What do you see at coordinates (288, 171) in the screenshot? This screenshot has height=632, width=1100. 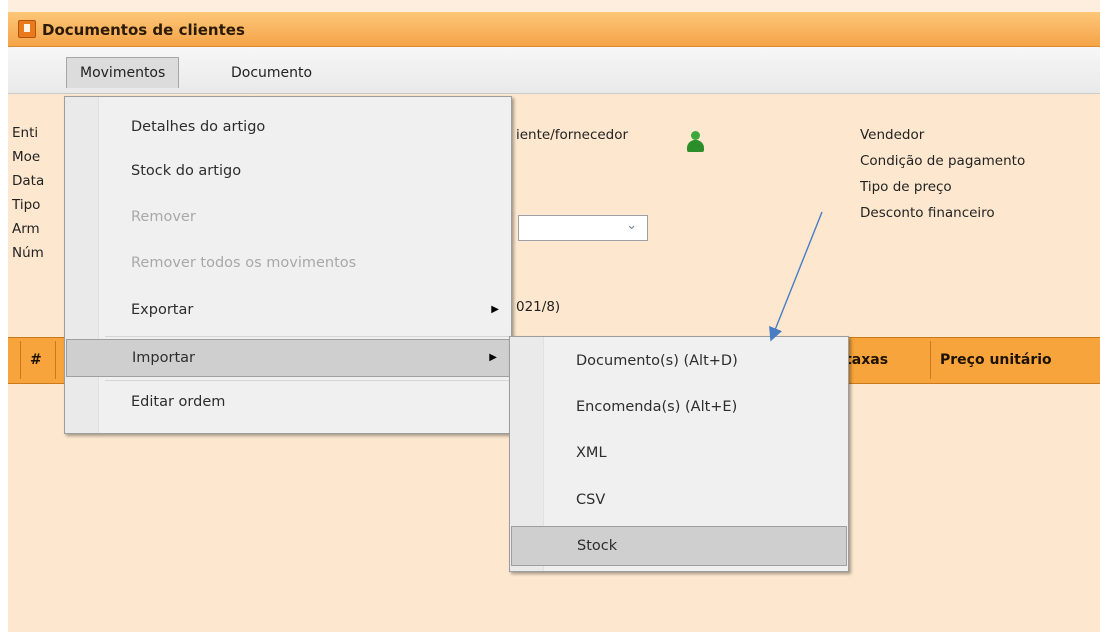 I see `menu-item-stock-artigo: Stock do artigo` at bounding box center [288, 171].